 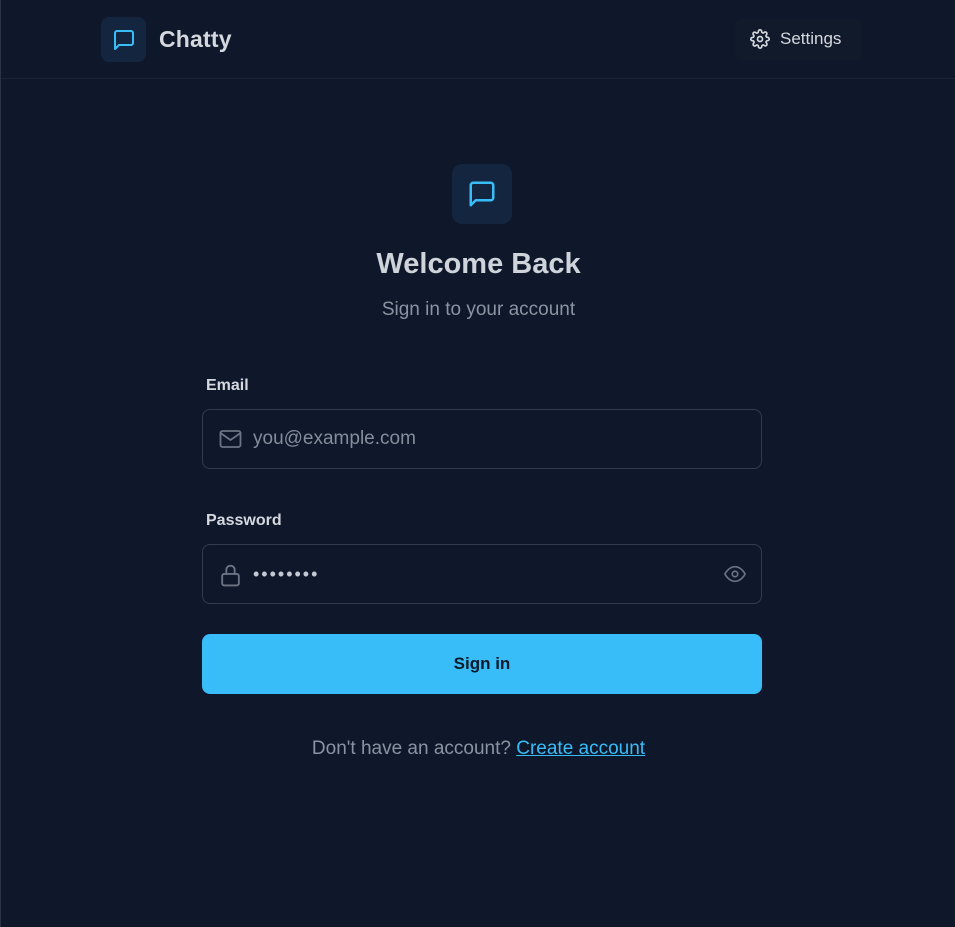 I want to click on email-label: Email, so click(x=227, y=385).